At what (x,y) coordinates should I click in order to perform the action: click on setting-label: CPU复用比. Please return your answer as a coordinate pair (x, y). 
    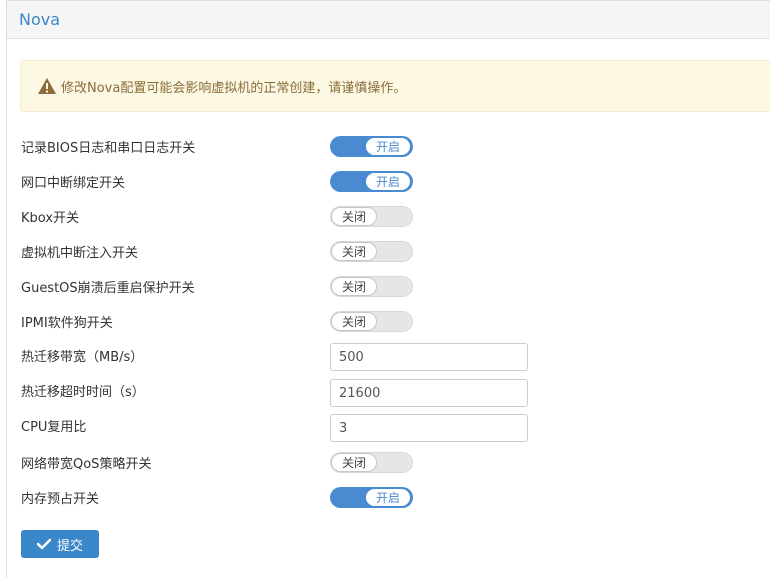
    Looking at the image, I should click on (54, 427).